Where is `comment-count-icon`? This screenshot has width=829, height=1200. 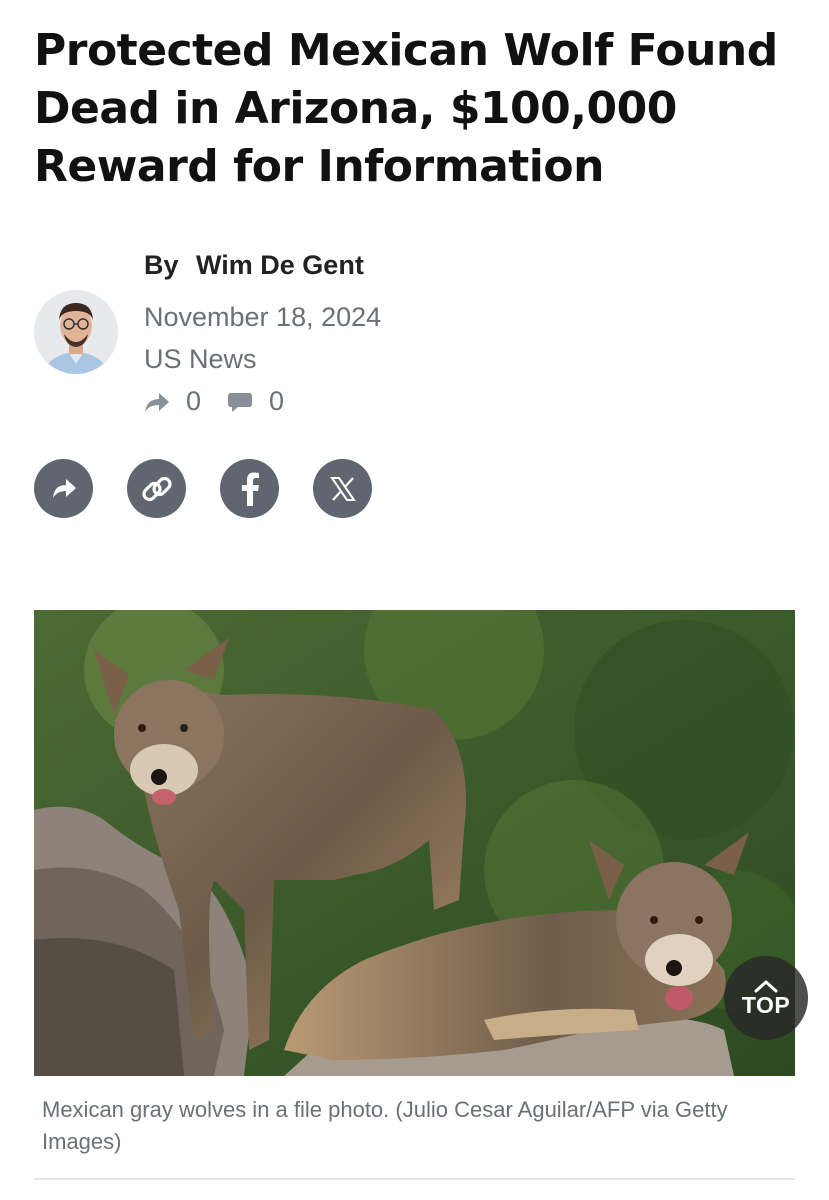
comment-count-icon is located at coordinates (240, 402).